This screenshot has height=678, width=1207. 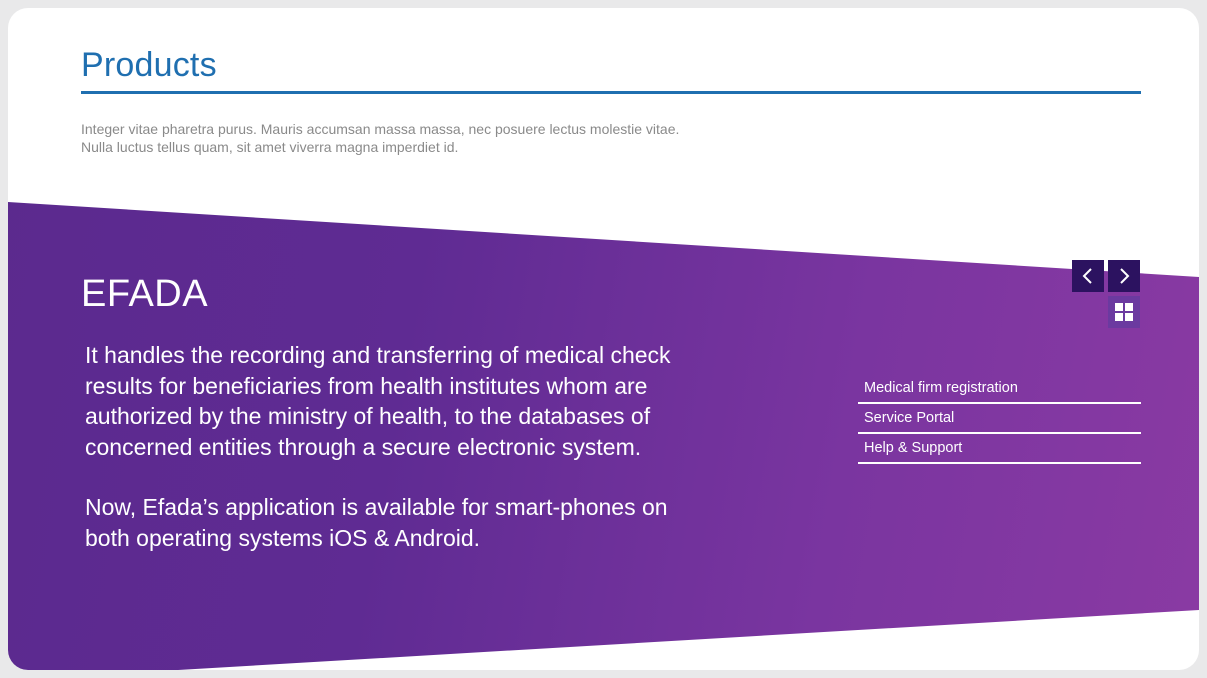 I want to click on chevron-right-icon, so click(x=1125, y=276).